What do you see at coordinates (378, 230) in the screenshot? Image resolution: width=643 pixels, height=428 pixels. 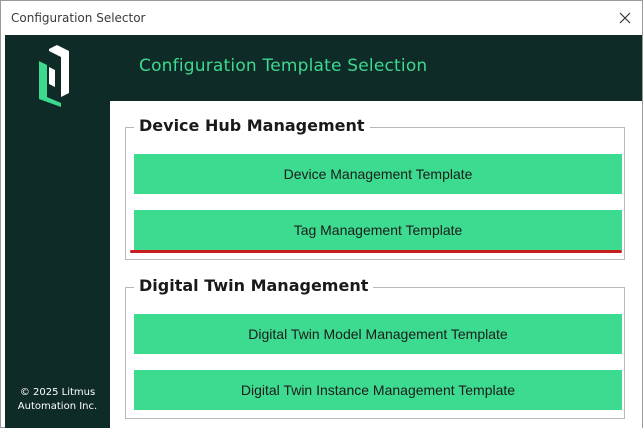 I see `tag-management-template-button: Tag Management Template` at bounding box center [378, 230].